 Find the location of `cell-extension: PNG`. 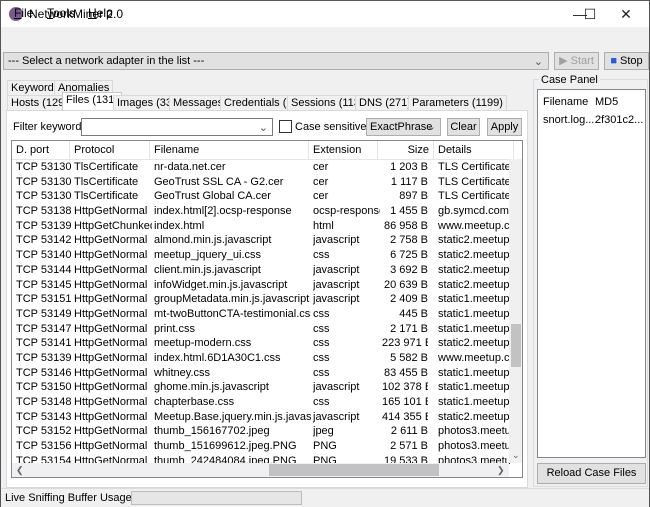

cell-extension: PNG is located at coordinates (325, 446).